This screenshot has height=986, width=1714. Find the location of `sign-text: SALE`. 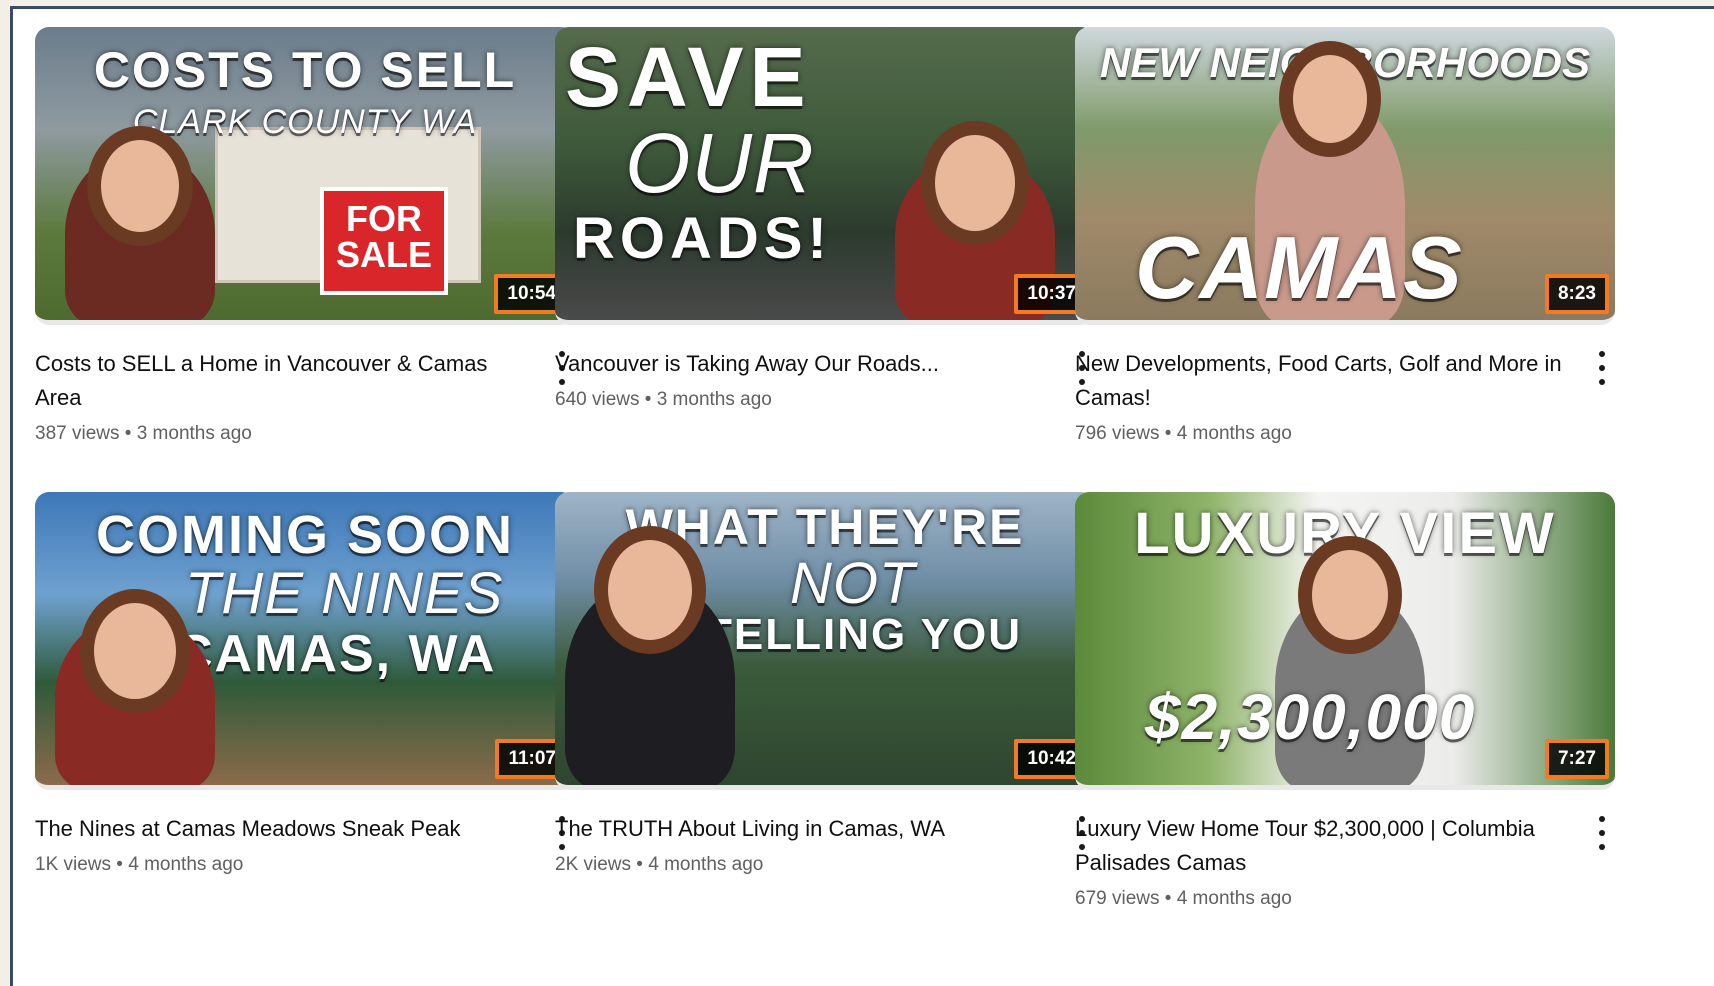

sign-text: SALE is located at coordinates (383, 254).